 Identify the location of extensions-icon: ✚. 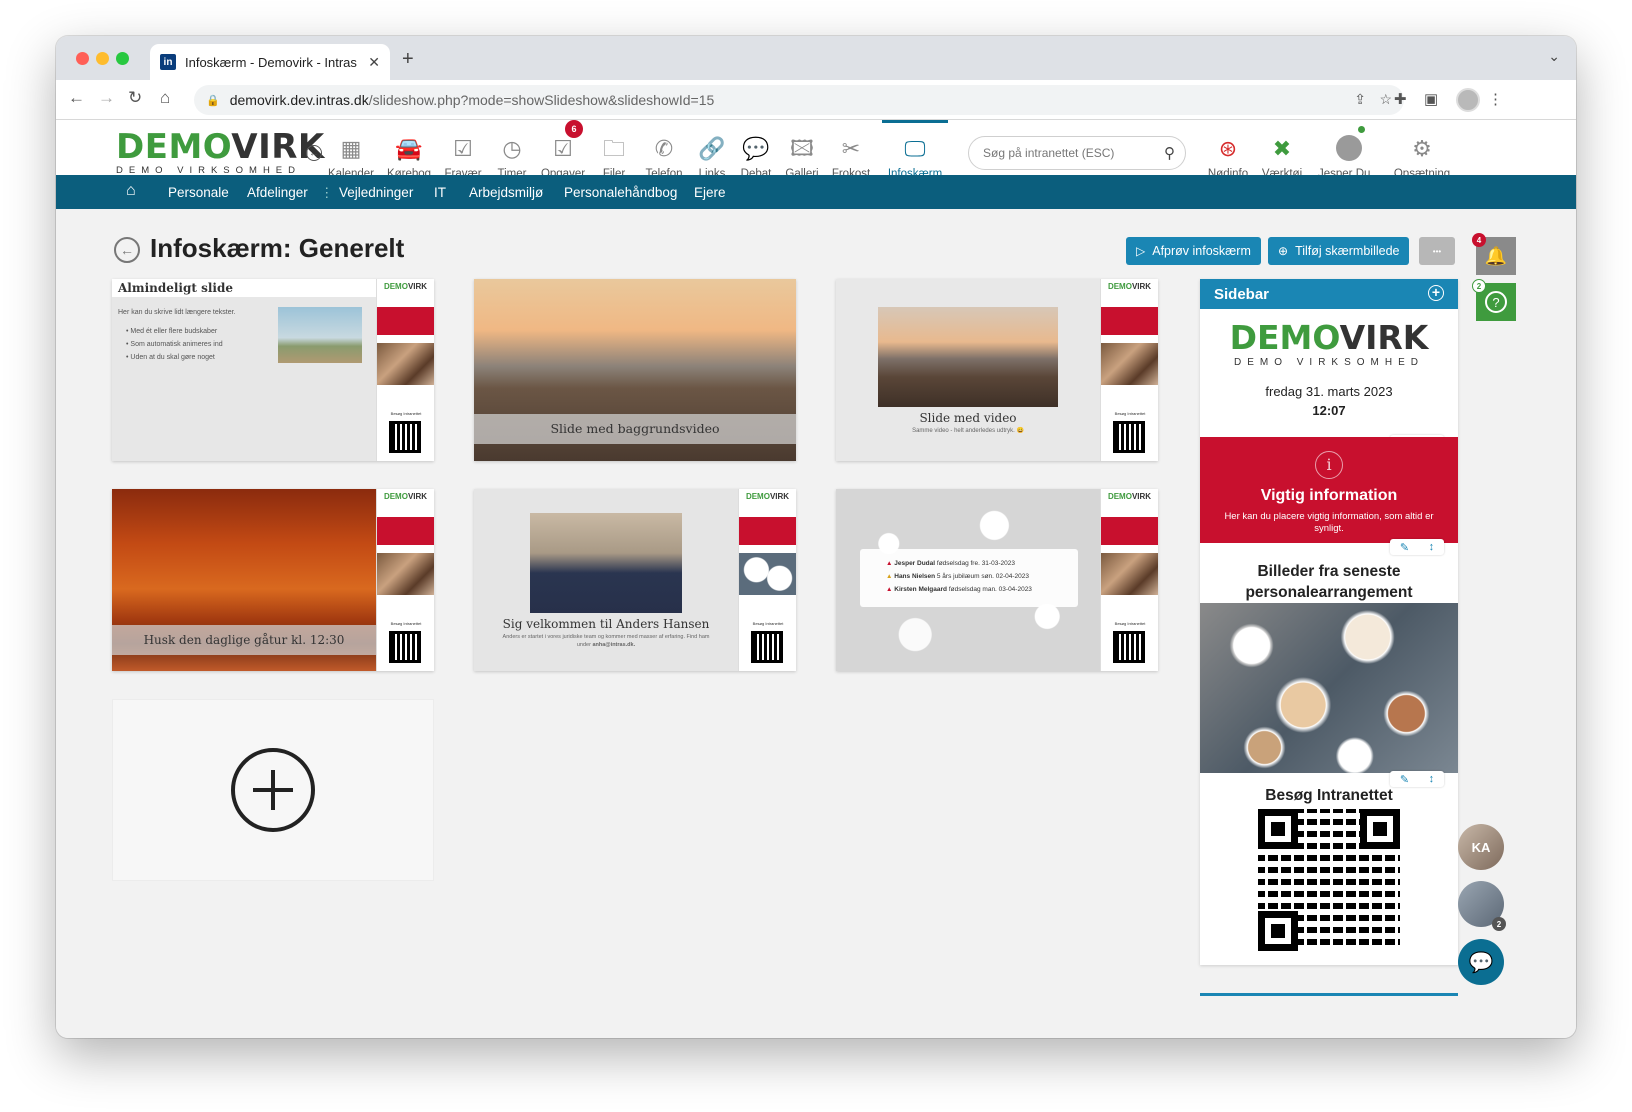
(1400, 99).